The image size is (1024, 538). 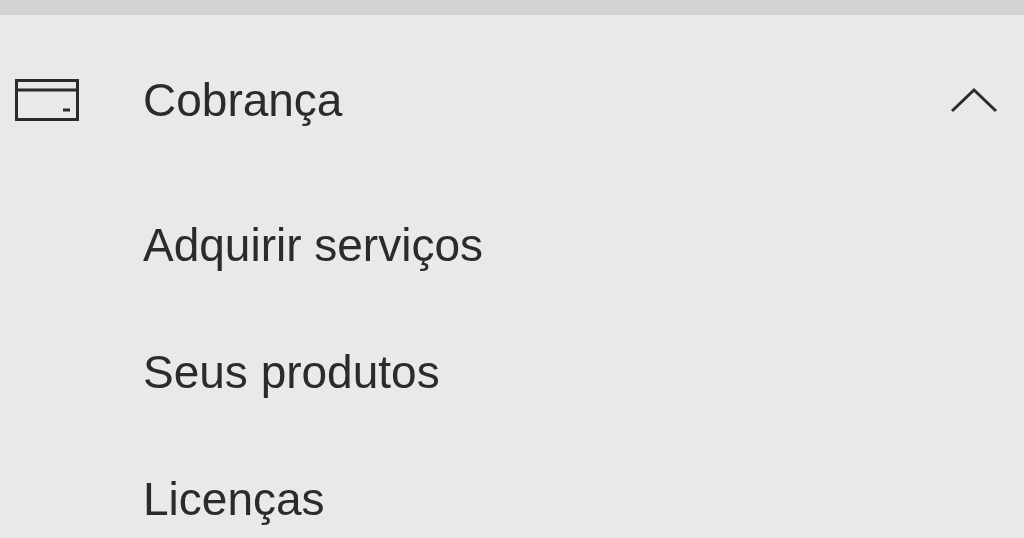 What do you see at coordinates (47, 100) in the screenshot?
I see `card-icon` at bounding box center [47, 100].